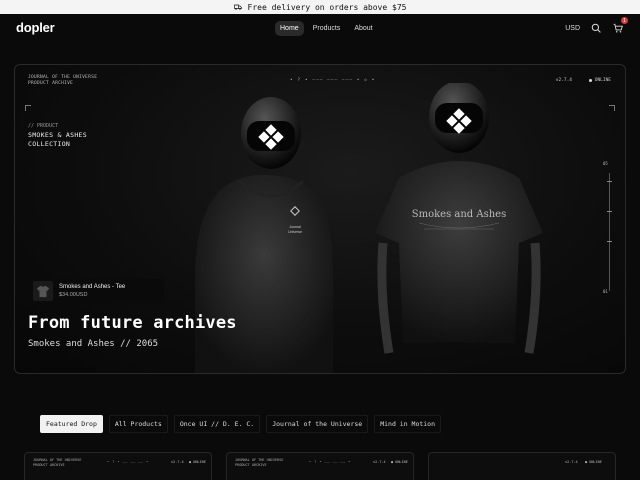 The image size is (640, 480). What do you see at coordinates (289, 28) in the screenshot?
I see `menu-item-home: Home` at bounding box center [289, 28].